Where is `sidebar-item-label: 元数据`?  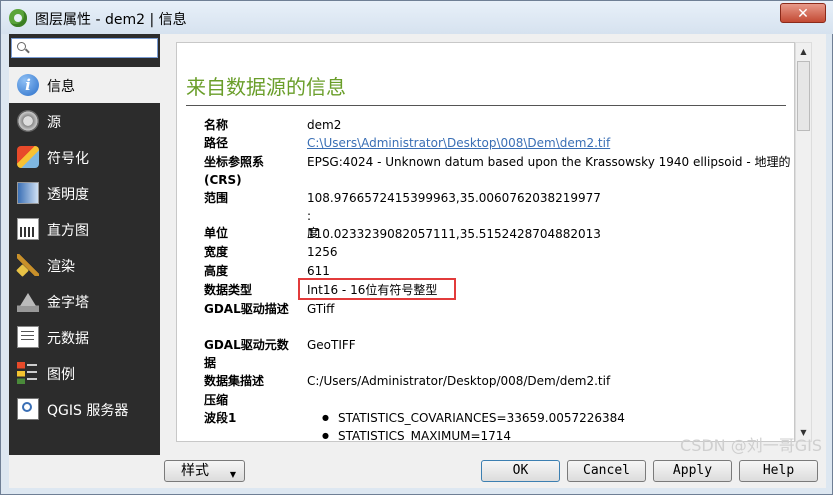 sidebar-item-label: 元数据 is located at coordinates (68, 339).